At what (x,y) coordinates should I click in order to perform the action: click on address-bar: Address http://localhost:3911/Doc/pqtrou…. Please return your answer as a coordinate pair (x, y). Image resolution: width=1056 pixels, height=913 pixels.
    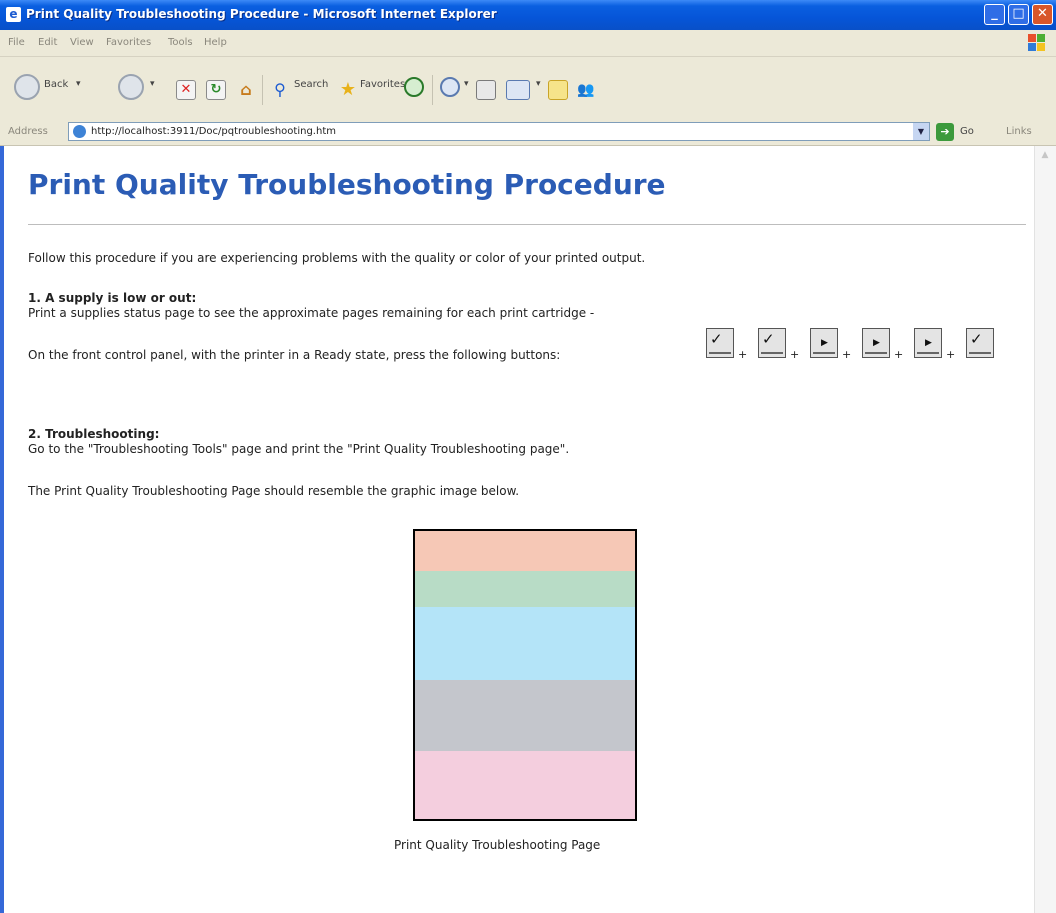
    Looking at the image, I should click on (528, 132).